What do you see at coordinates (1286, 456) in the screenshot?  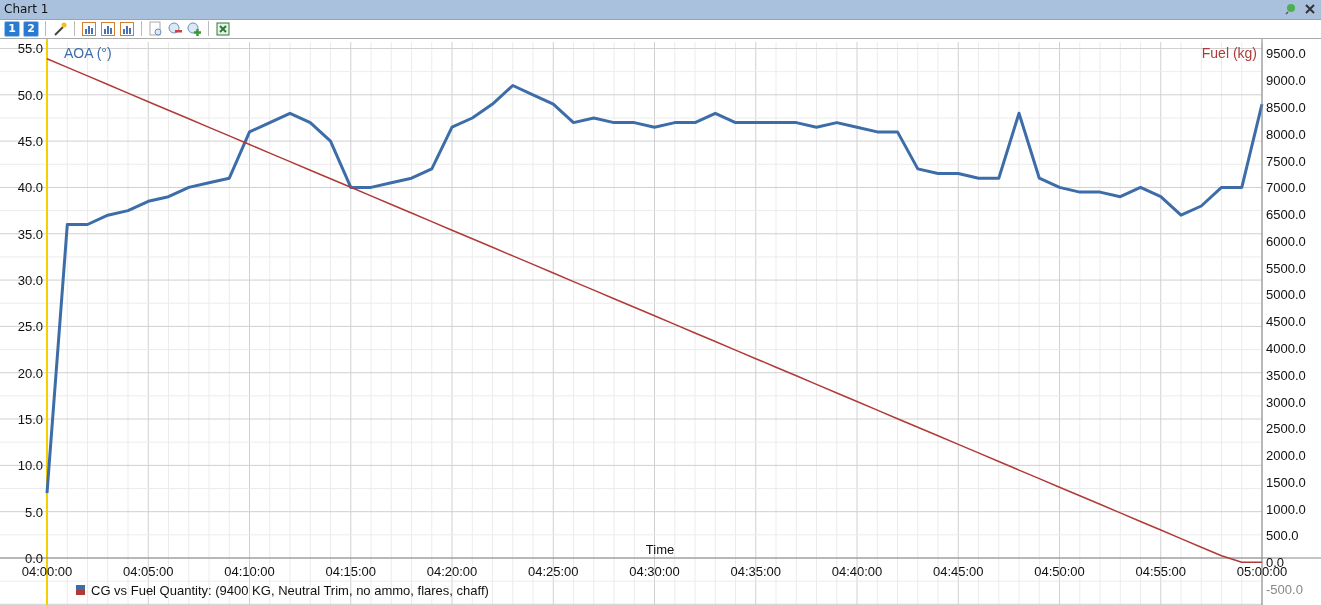 I see `y-tick-label: 2000.0` at bounding box center [1286, 456].